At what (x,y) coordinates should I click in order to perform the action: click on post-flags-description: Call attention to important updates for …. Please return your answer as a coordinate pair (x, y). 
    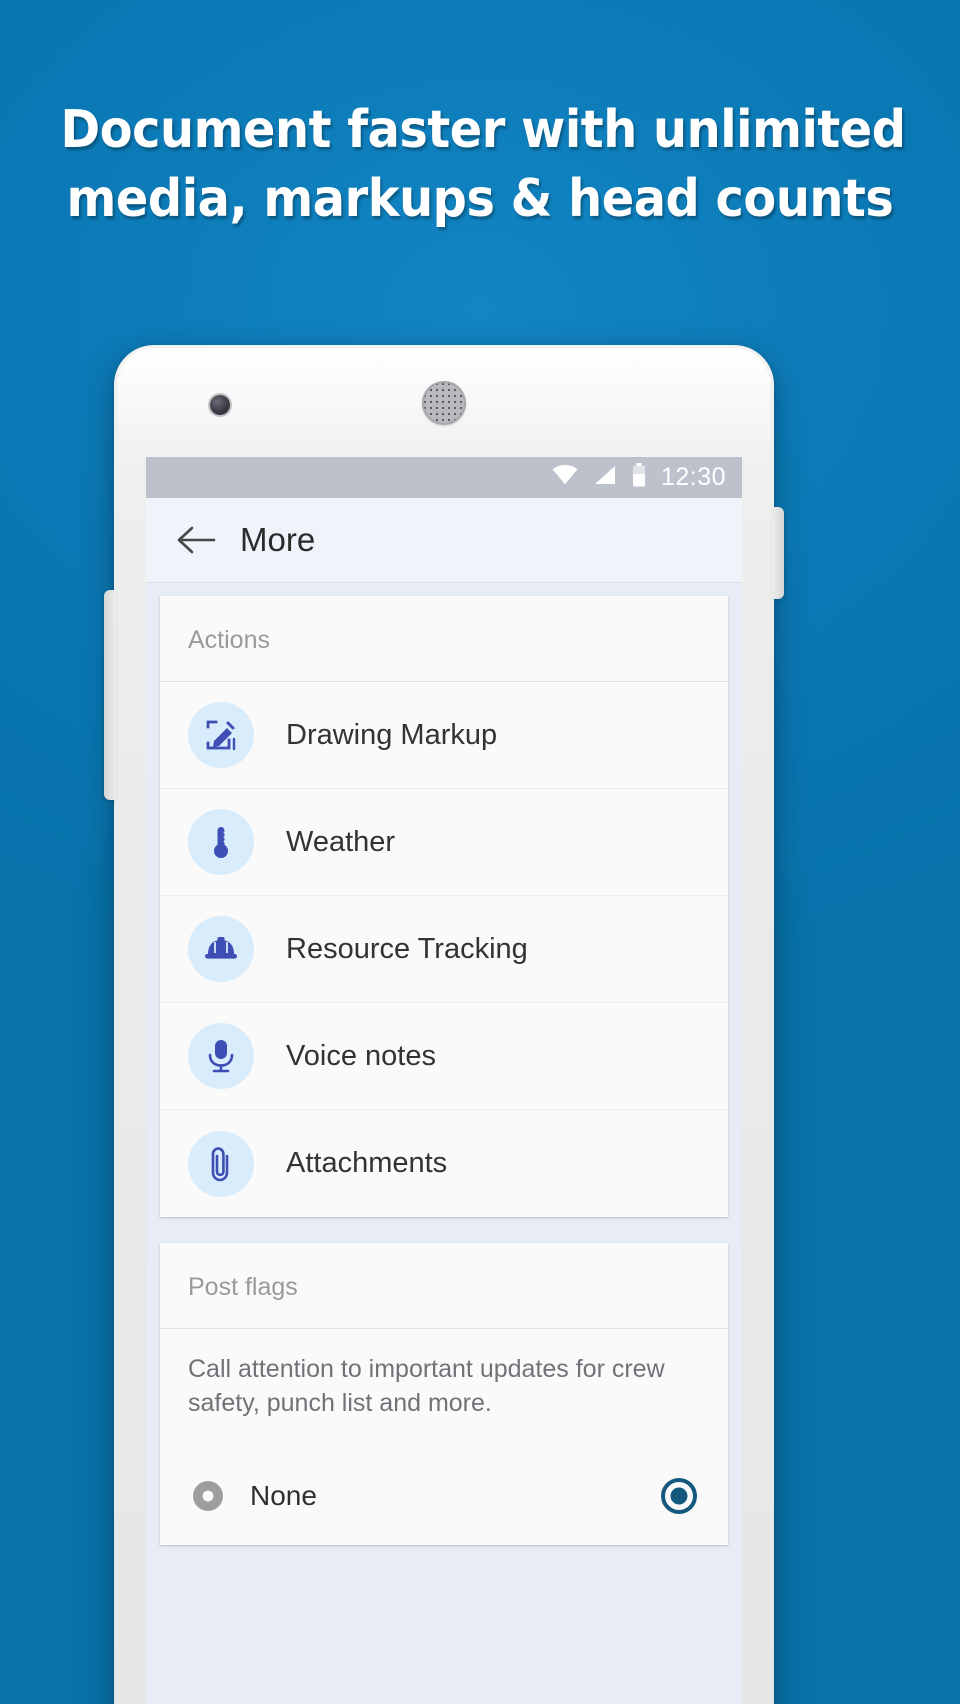
    Looking at the image, I should click on (426, 1386).